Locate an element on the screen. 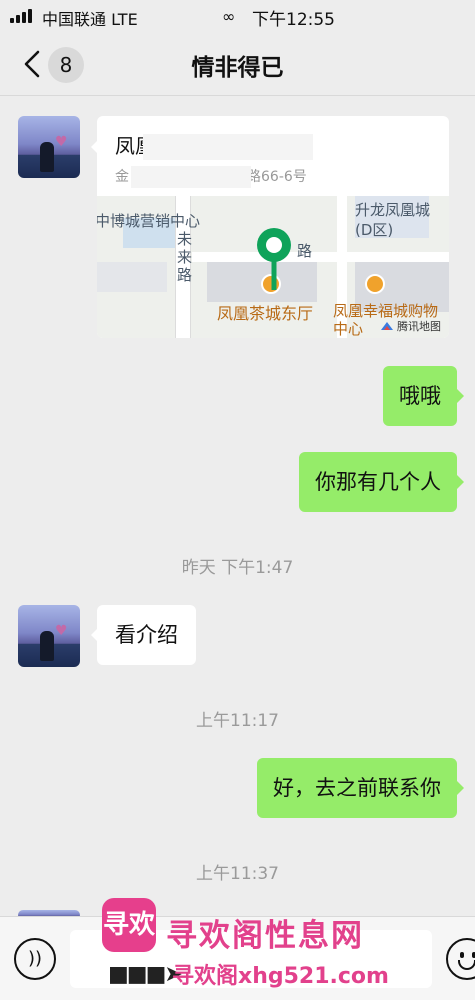 This screenshot has height=1000, width=475. watermark-url: 寻欢阁xhg521.com is located at coordinates (280, 976).